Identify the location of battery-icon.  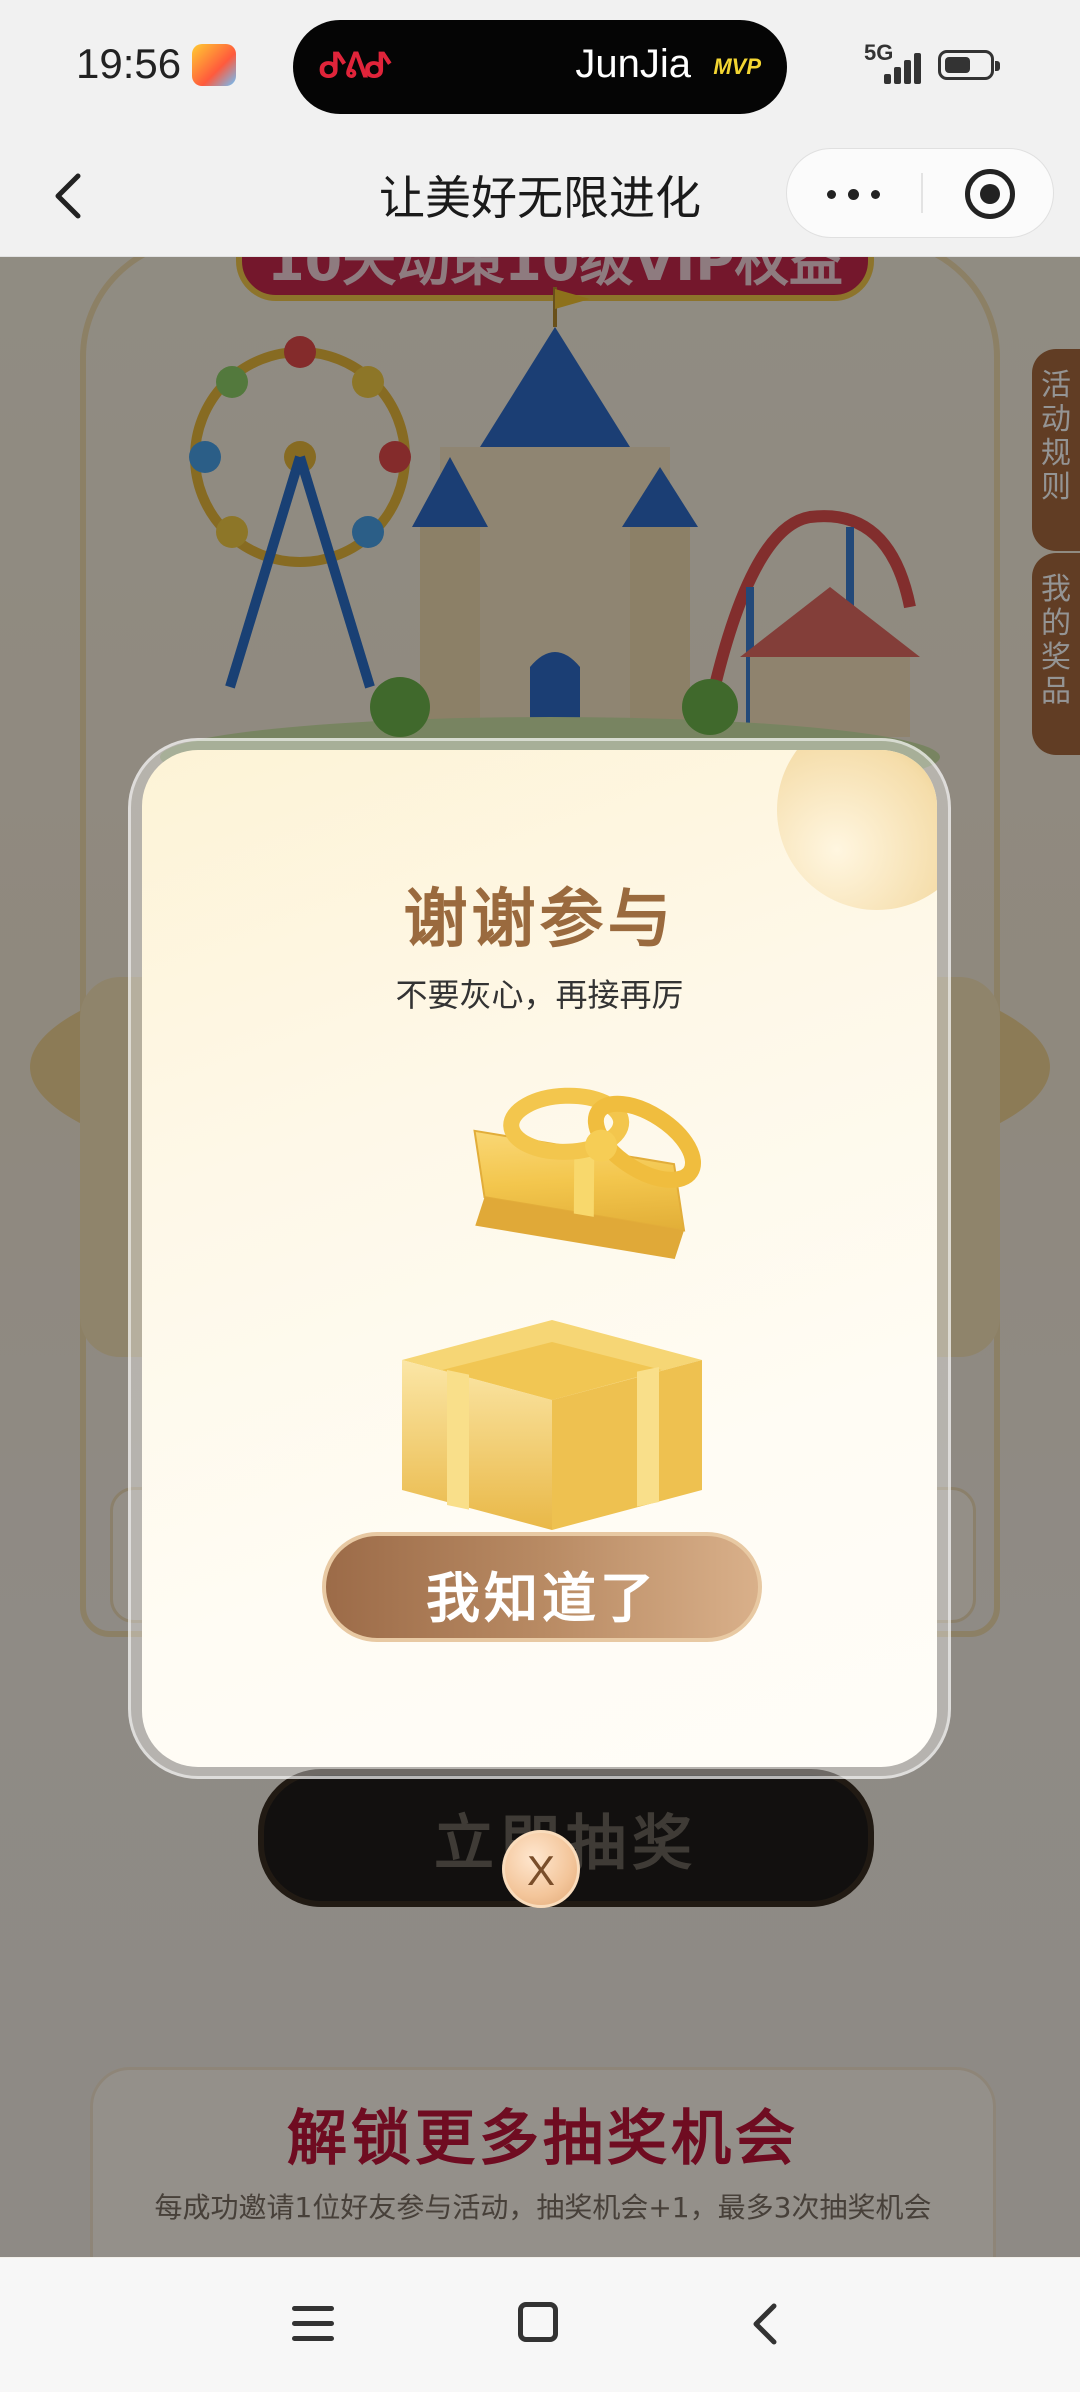
(969, 65).